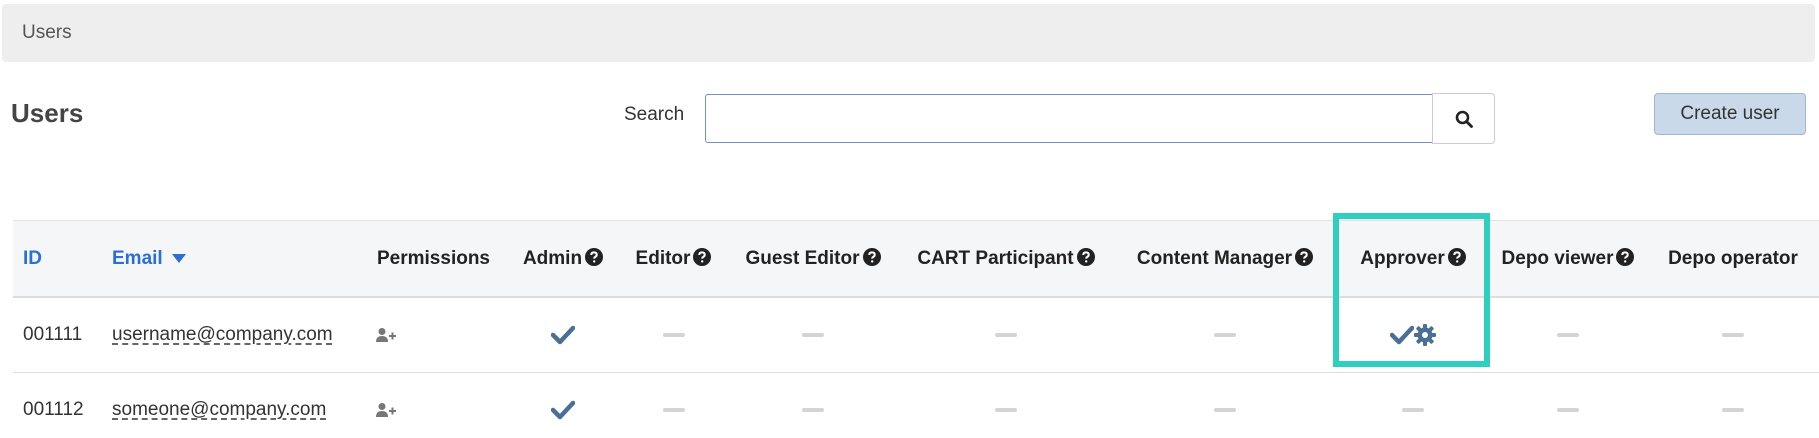  Describe the element at coordinates (1402, 258) in the screenshot. I see `column-header-approver-label: Approver` at that location.